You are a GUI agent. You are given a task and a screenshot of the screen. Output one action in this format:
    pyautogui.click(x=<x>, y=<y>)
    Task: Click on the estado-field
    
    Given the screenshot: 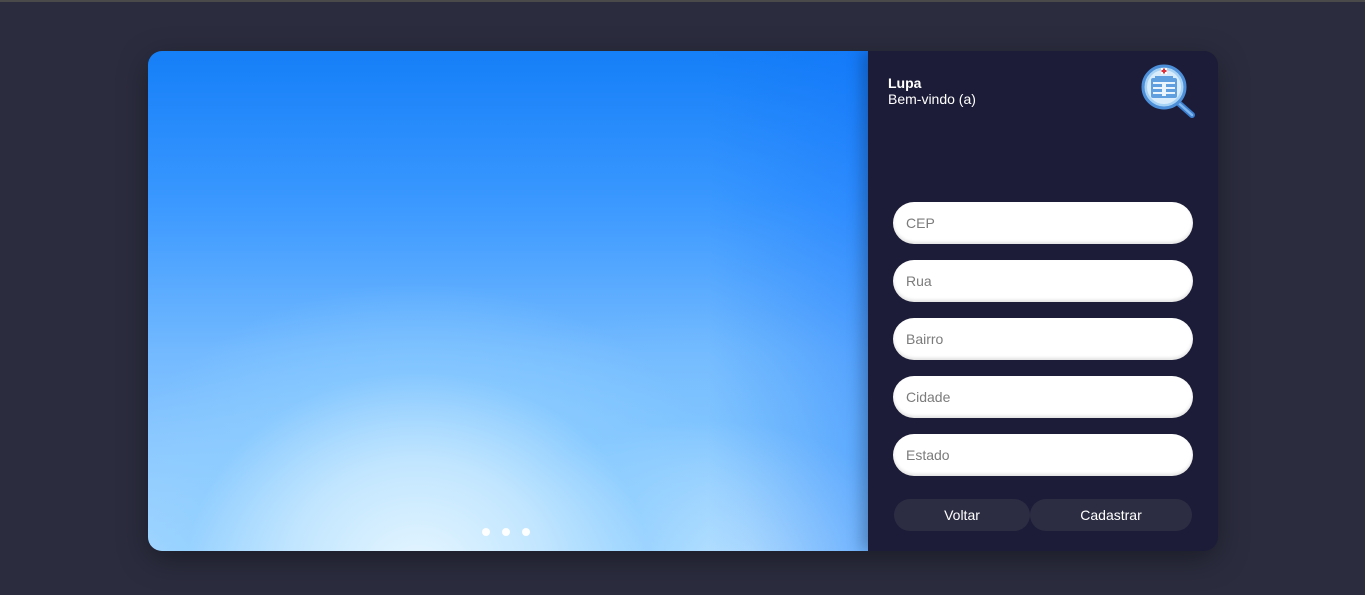 What is the action you would take?
    pyautogui.click(x=1043, y=455)
    